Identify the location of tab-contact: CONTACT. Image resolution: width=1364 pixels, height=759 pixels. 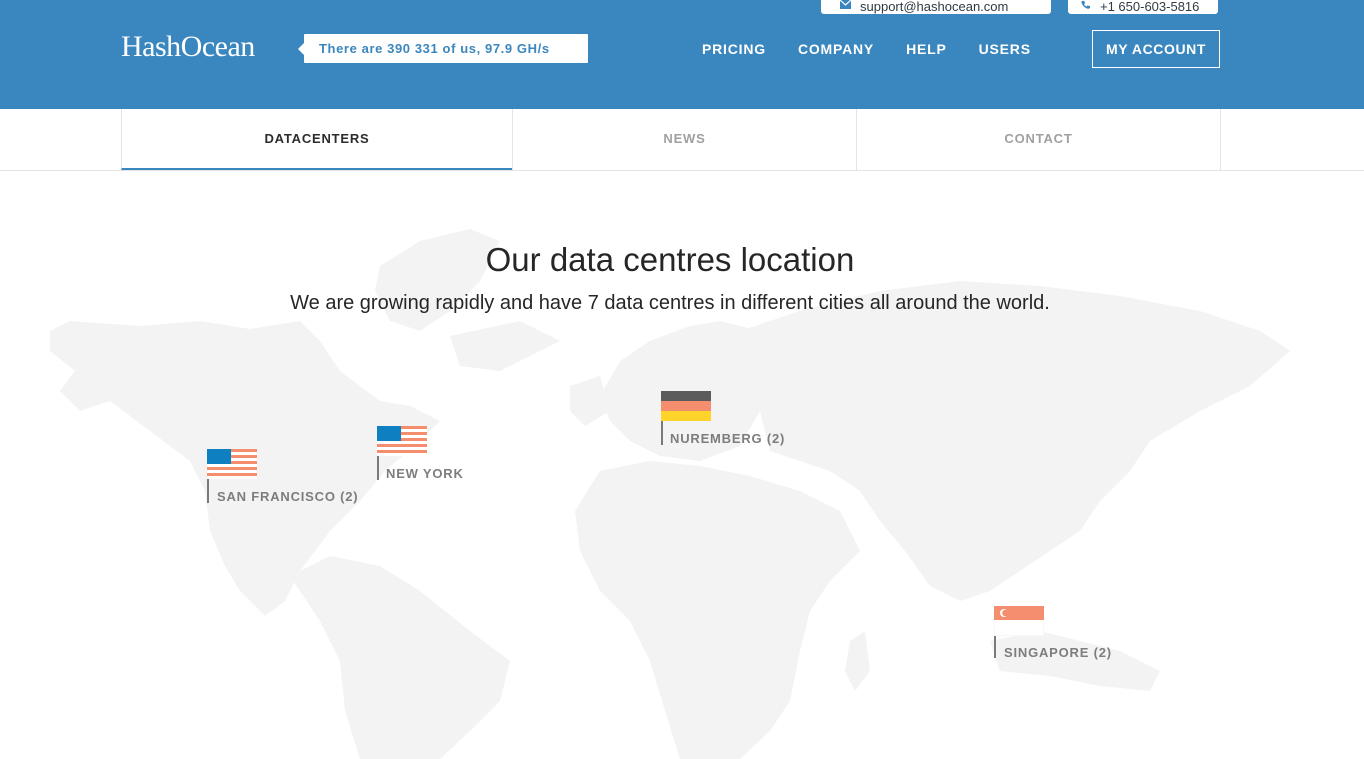
(1038, 139).